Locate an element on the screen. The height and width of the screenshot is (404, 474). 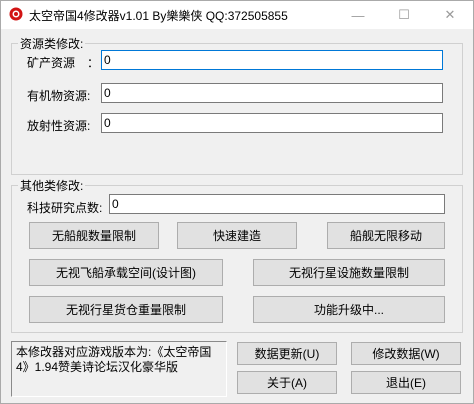
research-points-label: 科技研究点数: is located at coordinates (65, 208).